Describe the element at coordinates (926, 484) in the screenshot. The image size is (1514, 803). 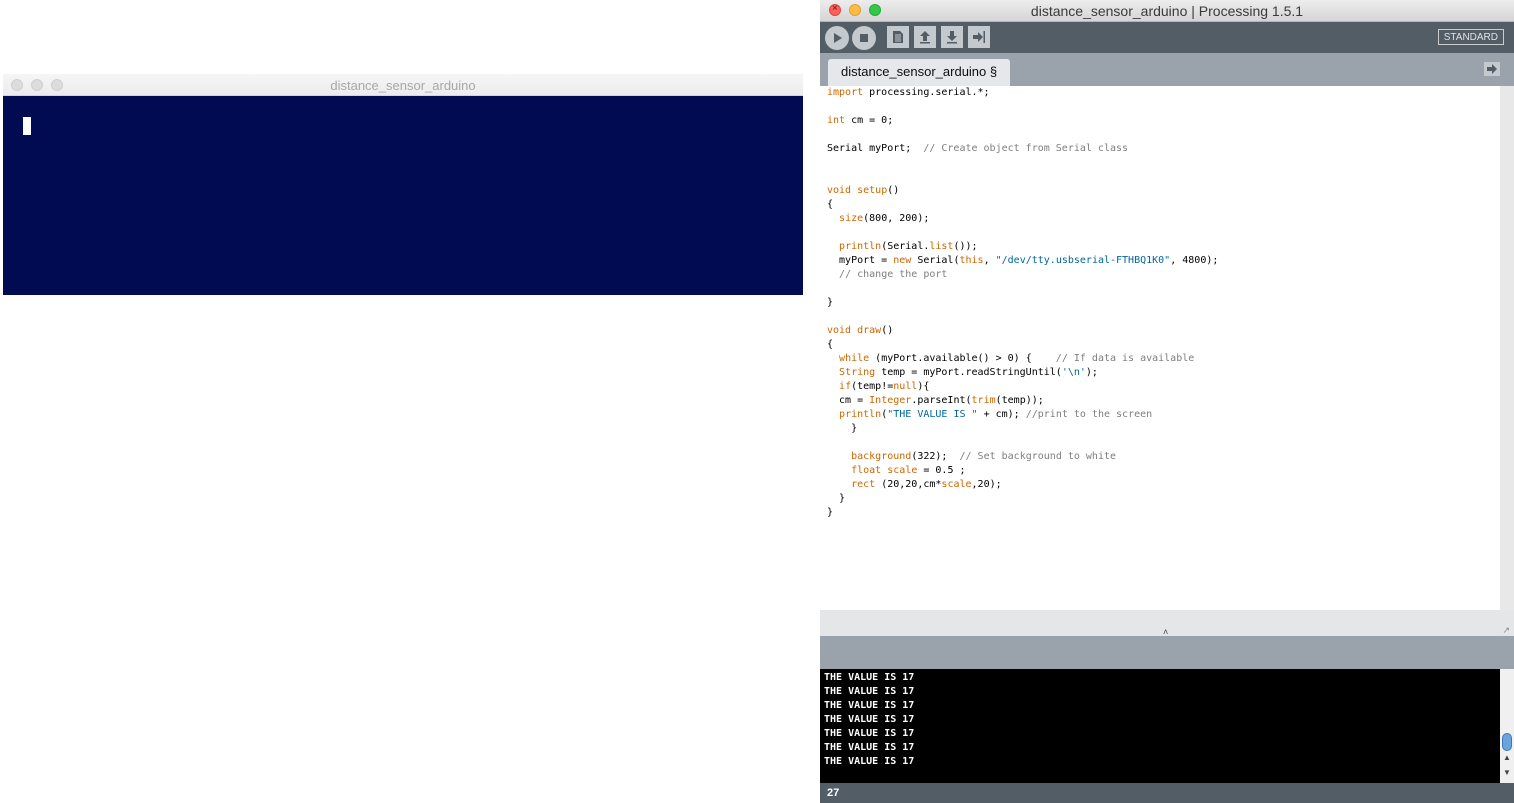
I see `code-line: rect (20,20,cm*scale,20);` at that location.